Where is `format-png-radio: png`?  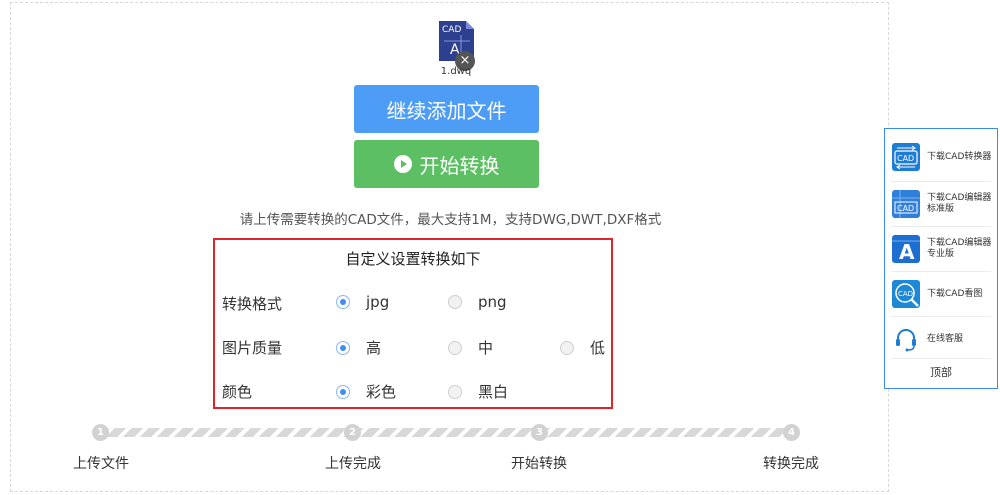
format-png-radio: png is located at coordinates (477, 302).